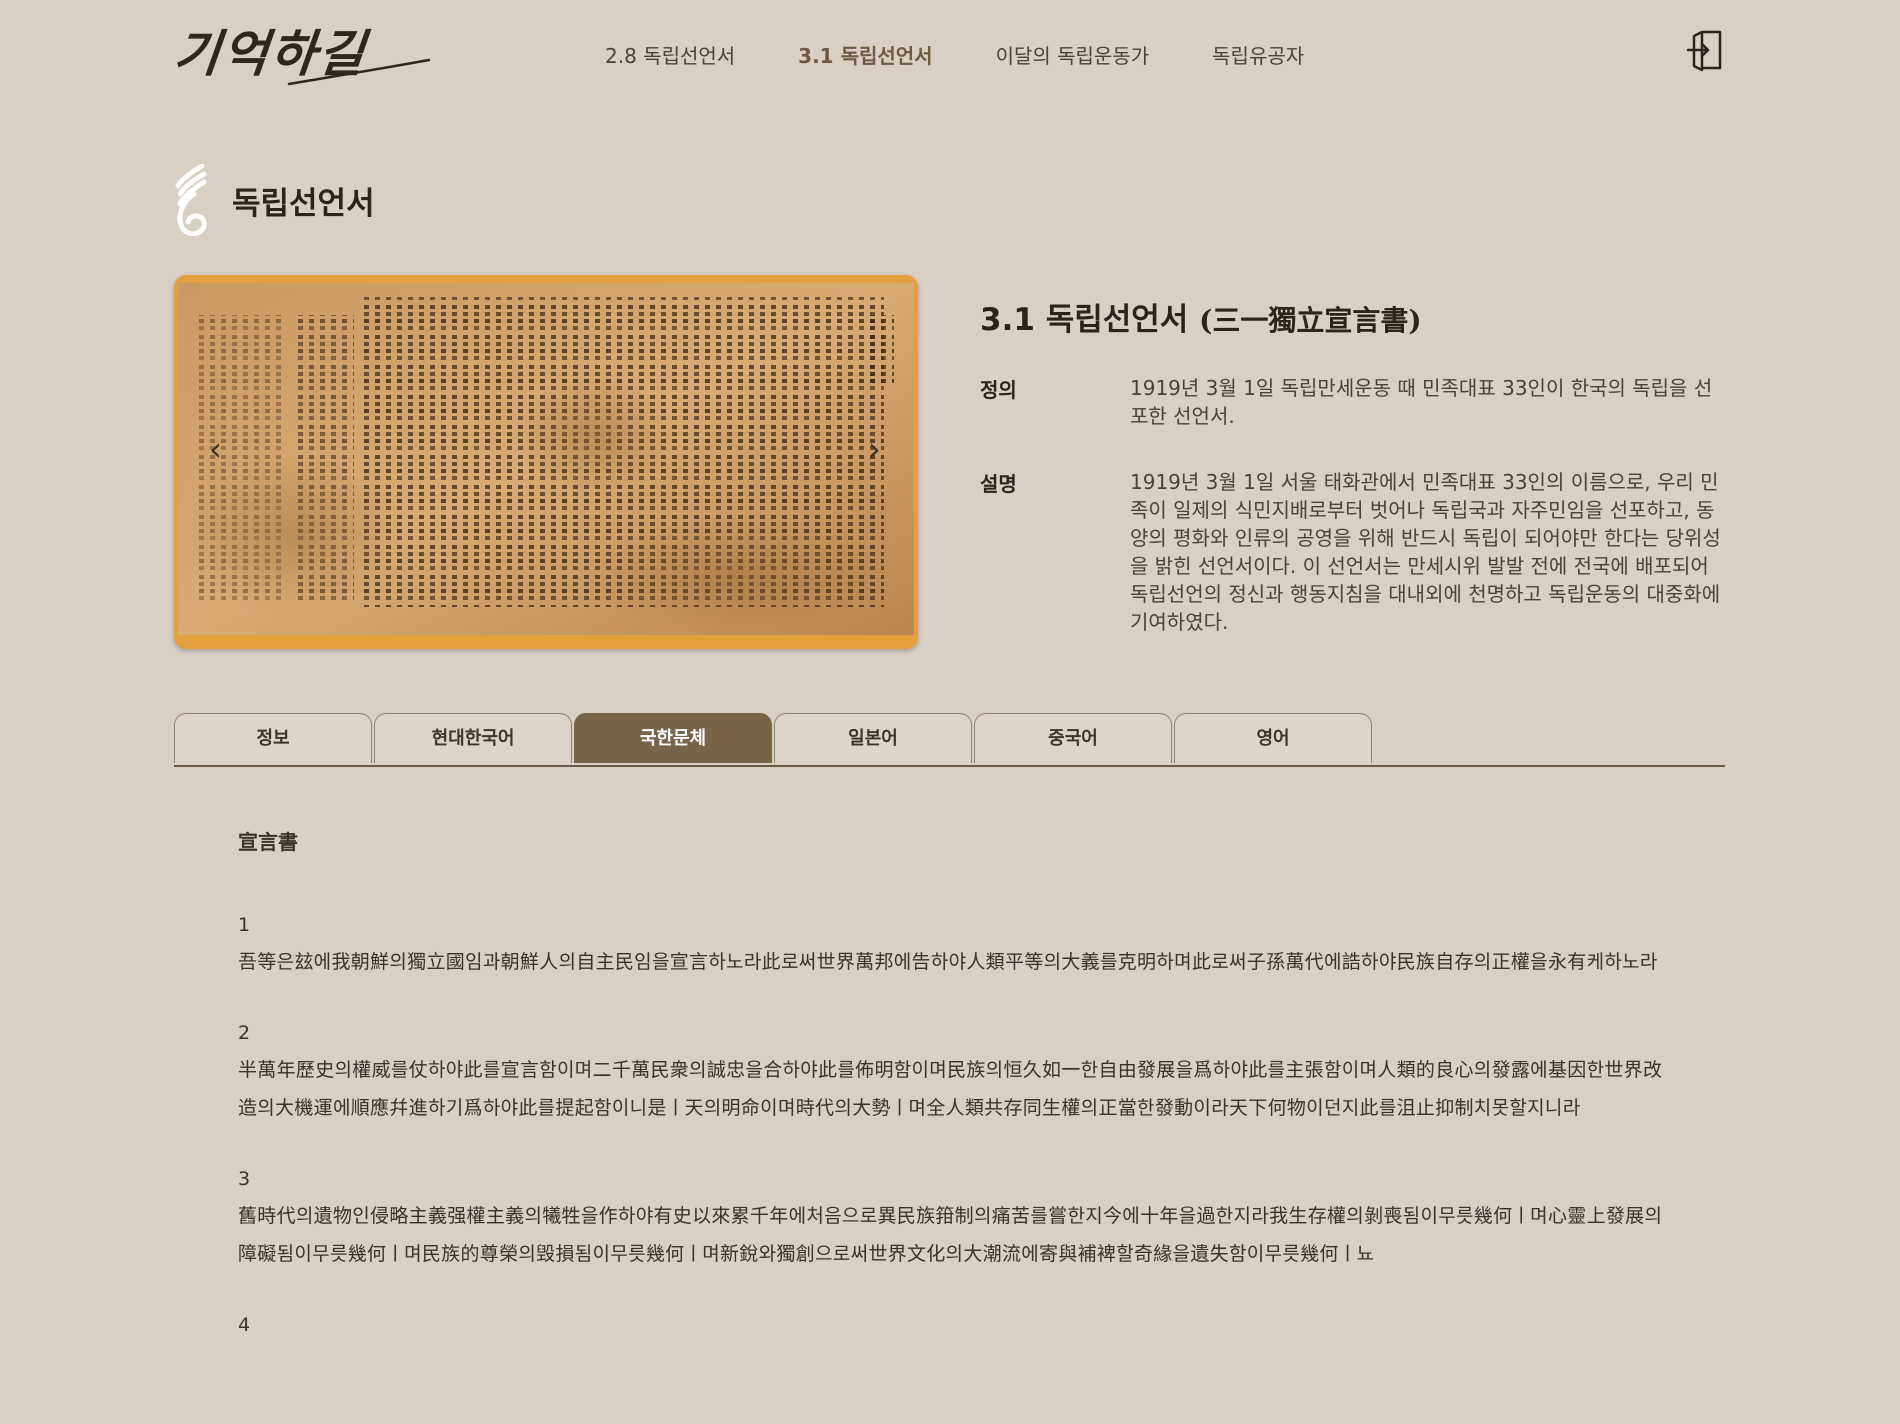 This screenshot has width=1900, height=1424. I want to click on paragraph-number: 1, so click(244, 925).